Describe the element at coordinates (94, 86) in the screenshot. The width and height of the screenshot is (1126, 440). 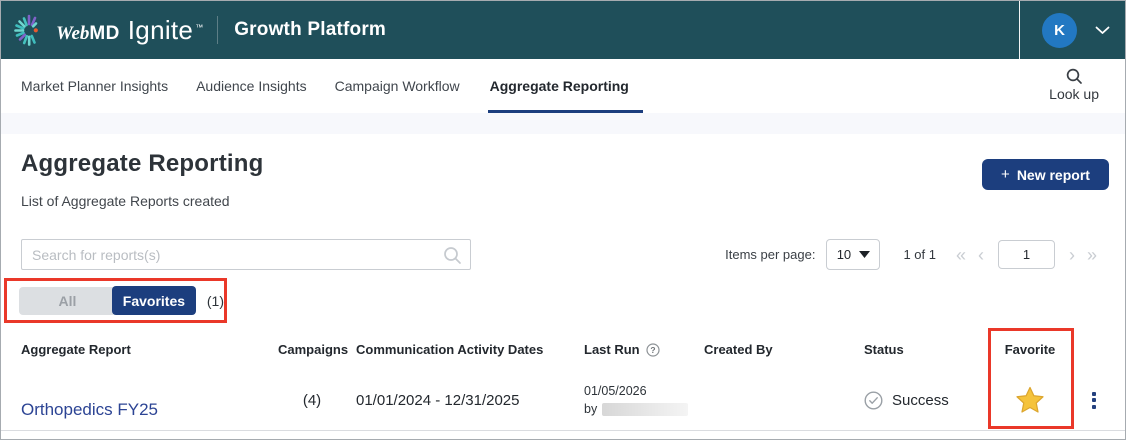
I see `tab-market-planner-insights: Market Planner Insights` at that location.